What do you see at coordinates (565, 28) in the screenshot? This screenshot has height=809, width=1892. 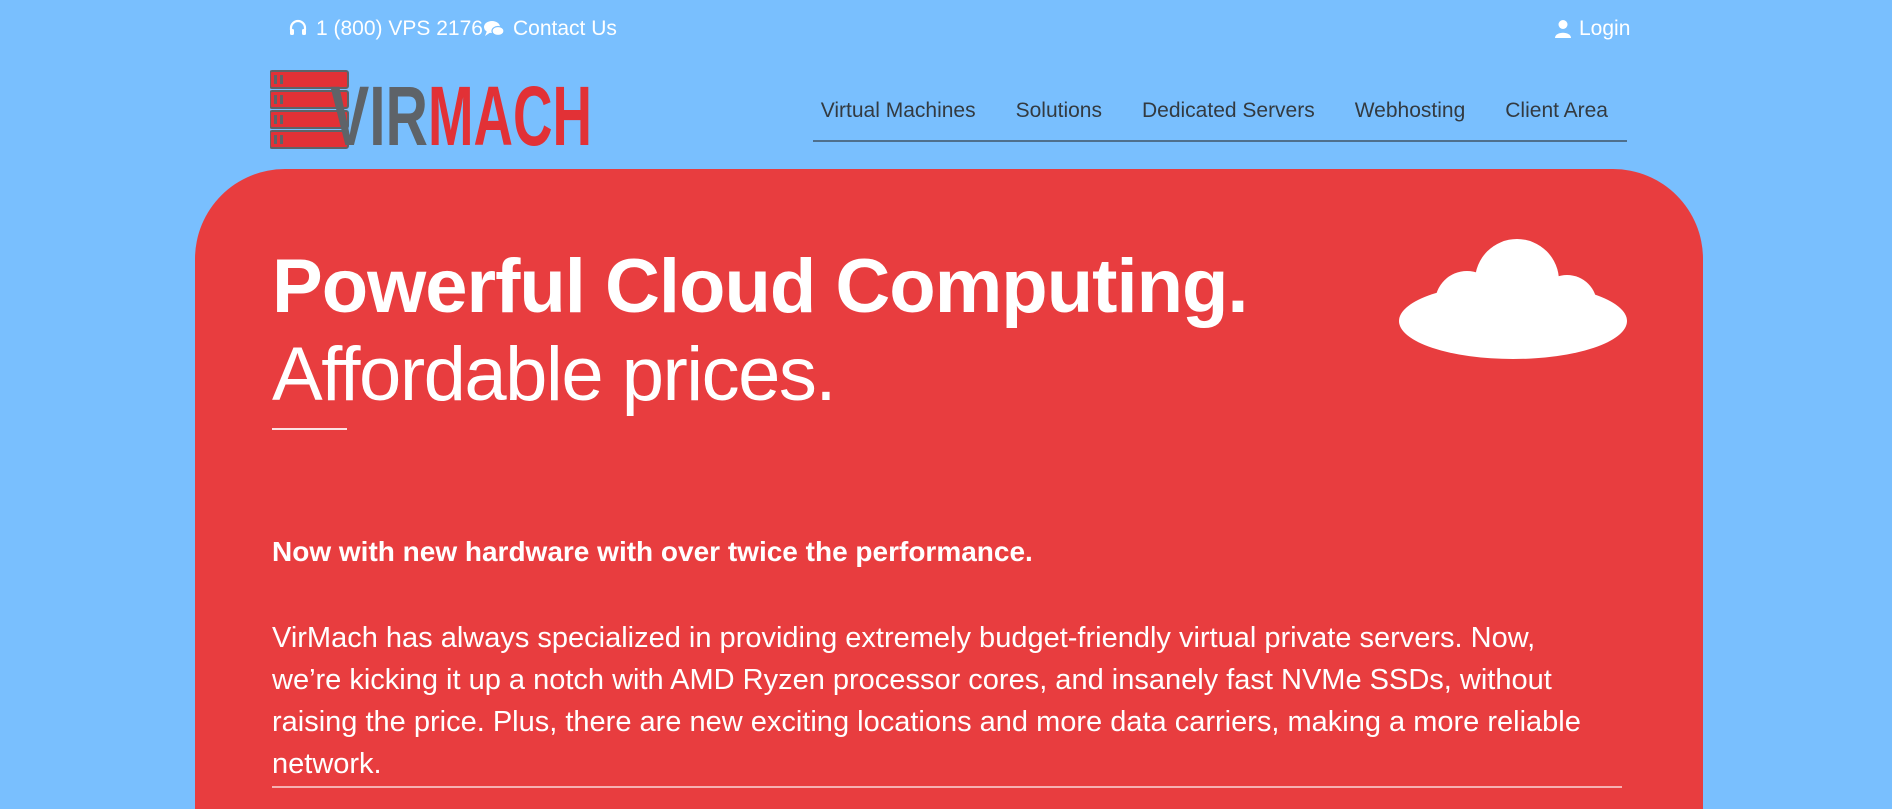 I see `contact-label: Contact Us` at bounding box center [565, 28].